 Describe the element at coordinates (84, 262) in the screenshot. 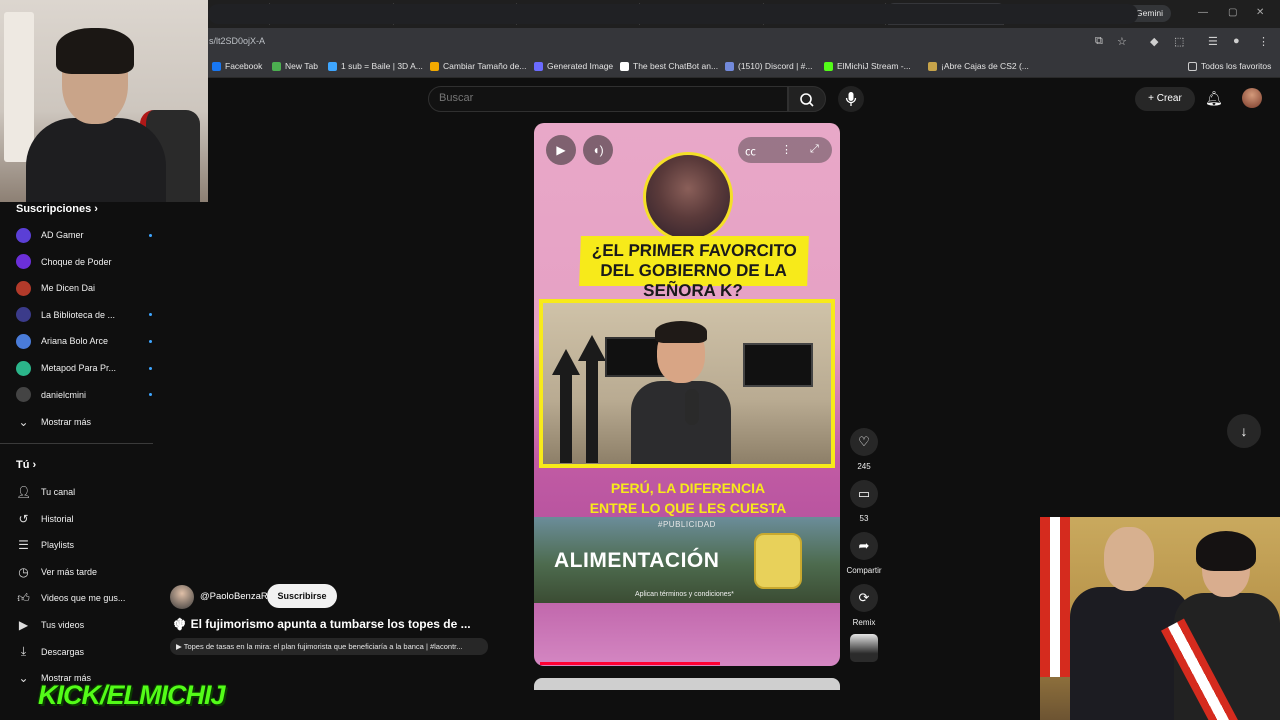

I see `subscription-item: Choque de Poder` at that location.